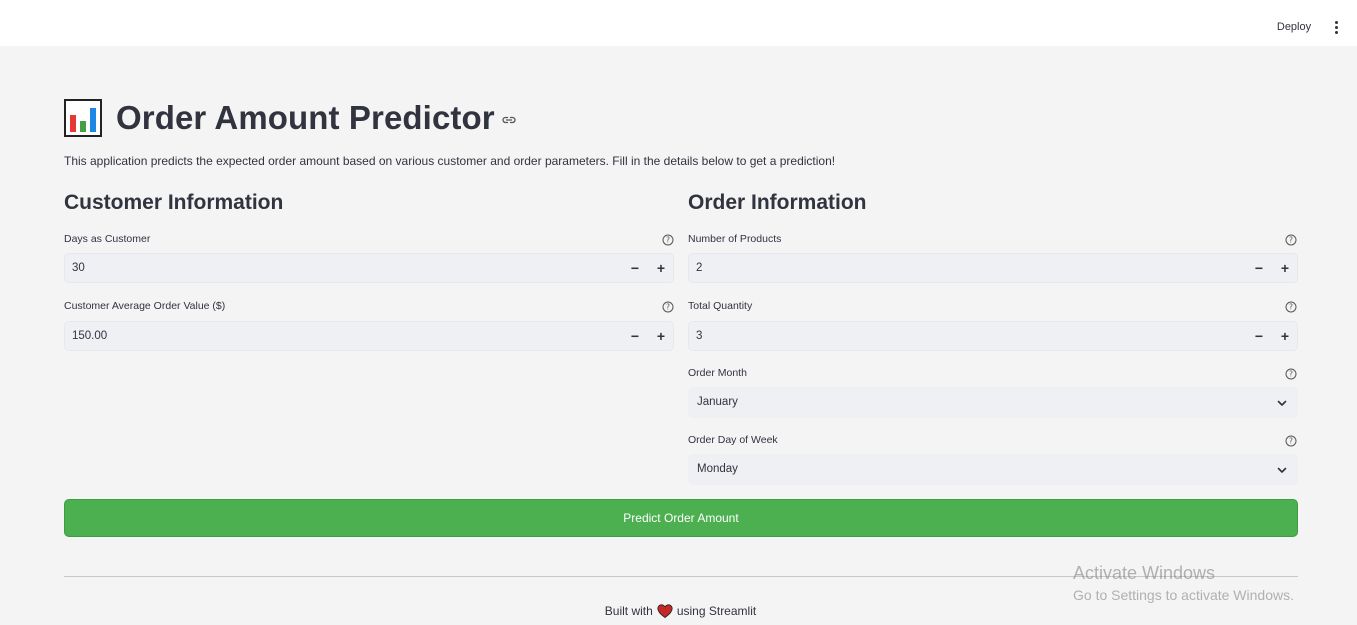  I want to click on order-month-select: January, so click(993, 402).